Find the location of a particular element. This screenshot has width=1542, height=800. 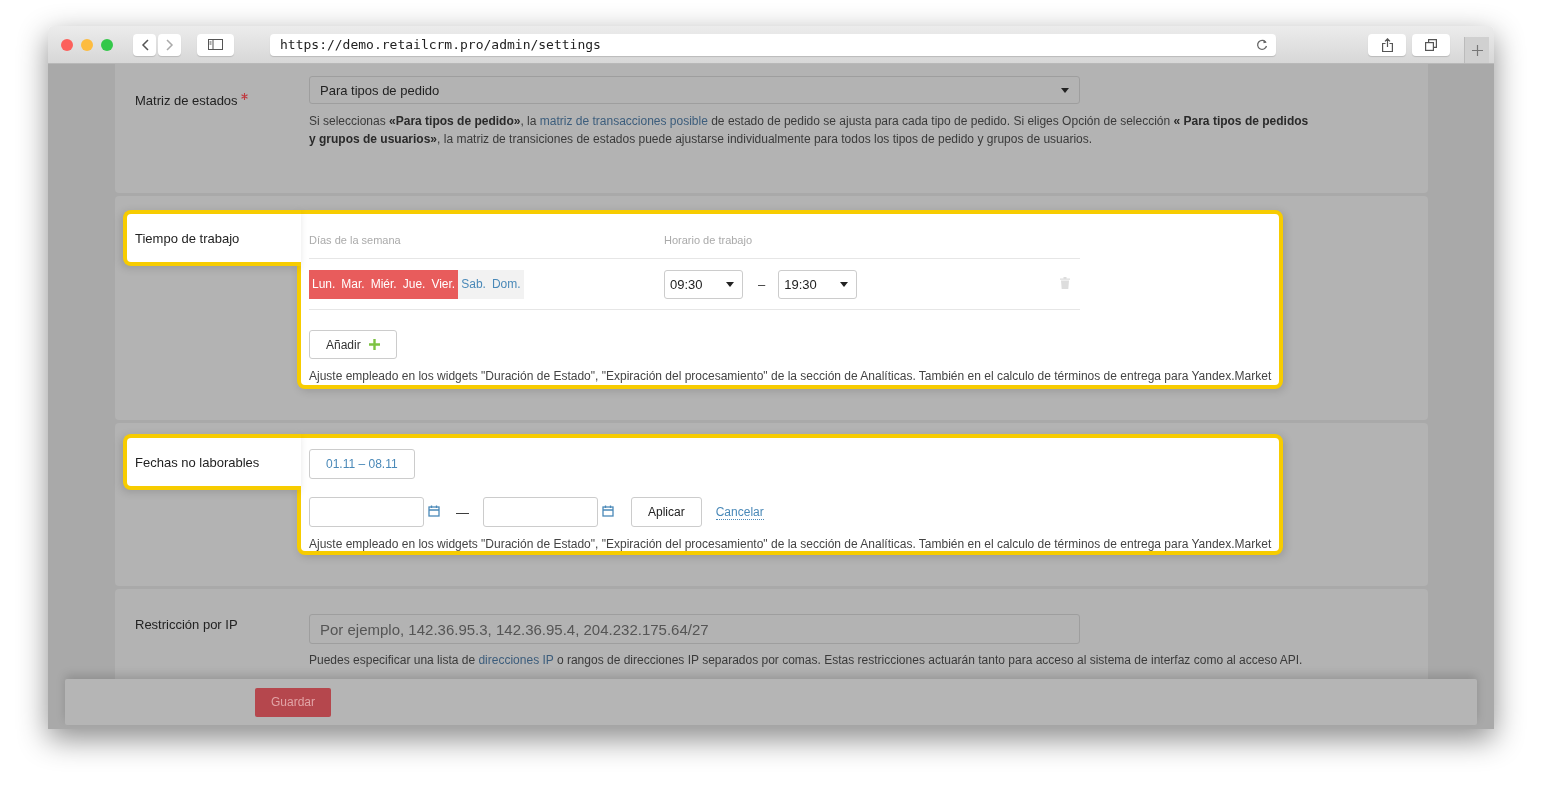

new-tab-button is located at coordinates (1476, 50).